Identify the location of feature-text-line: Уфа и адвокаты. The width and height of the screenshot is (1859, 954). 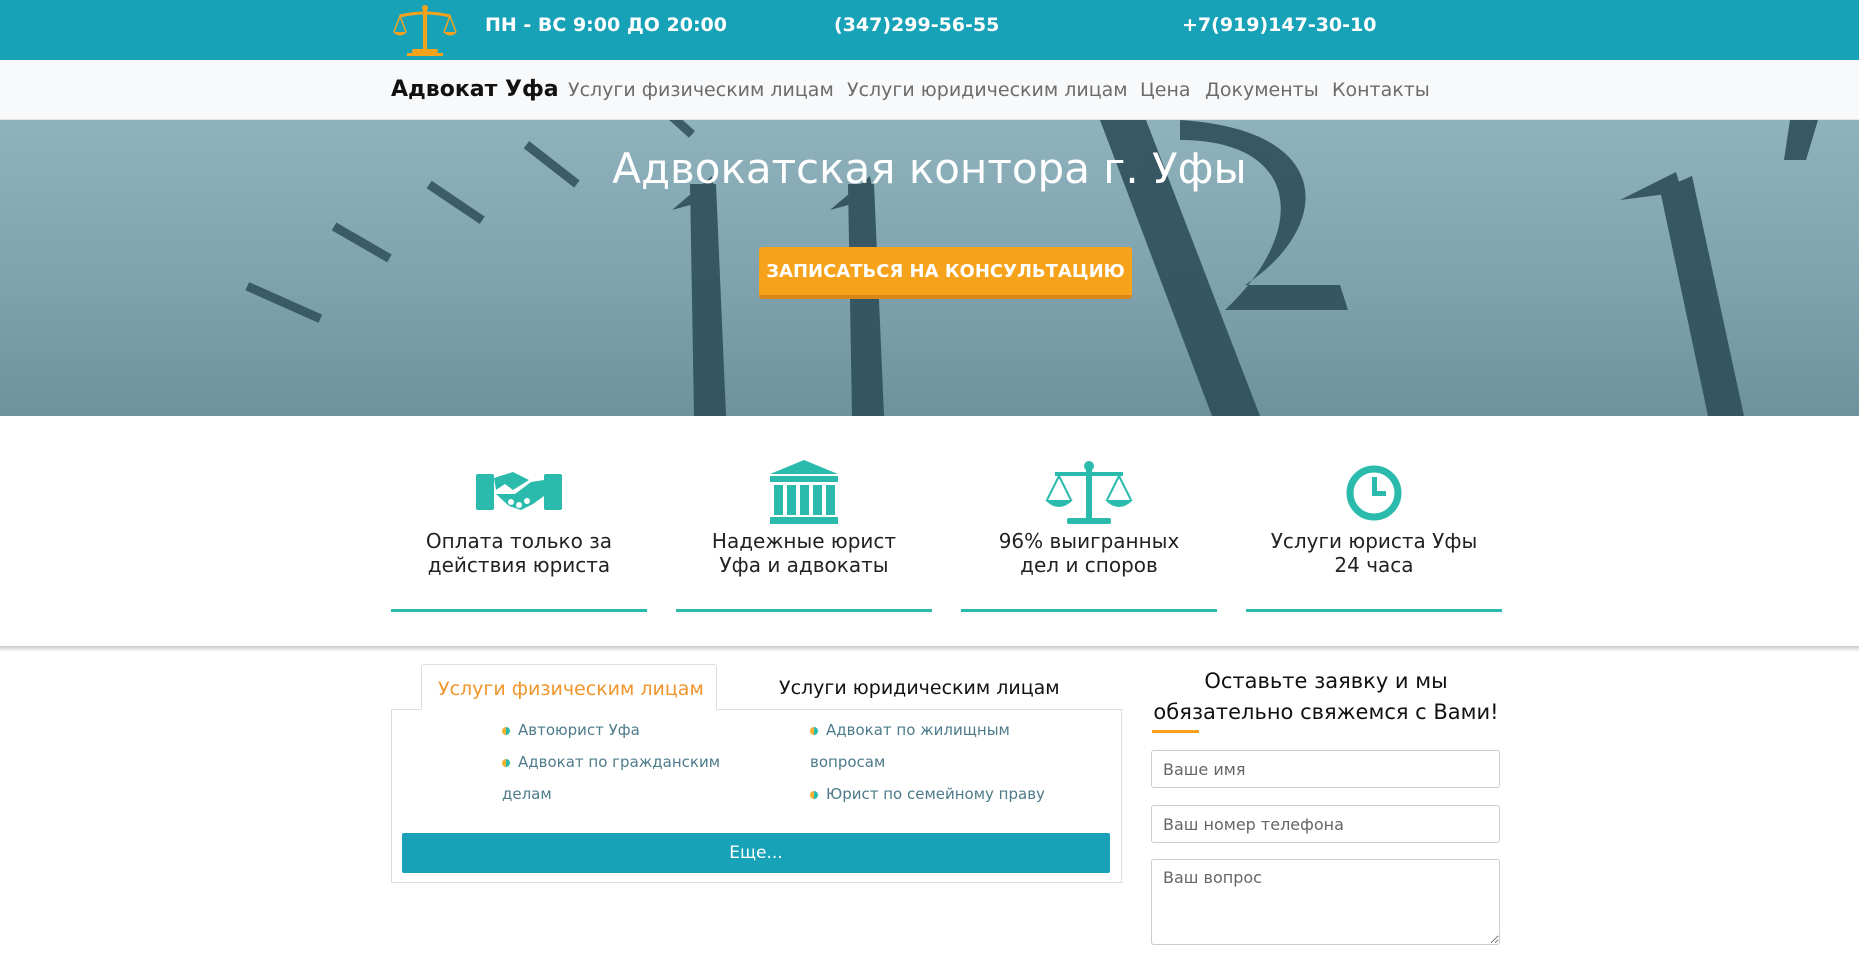
(804, 565).